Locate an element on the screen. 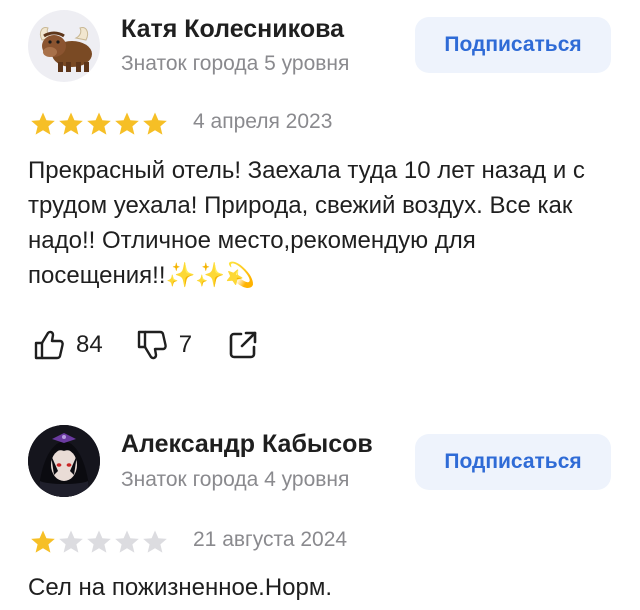 This screenshot has height=610, width=640. like-count: 84 is located at coordinates (89, 344).